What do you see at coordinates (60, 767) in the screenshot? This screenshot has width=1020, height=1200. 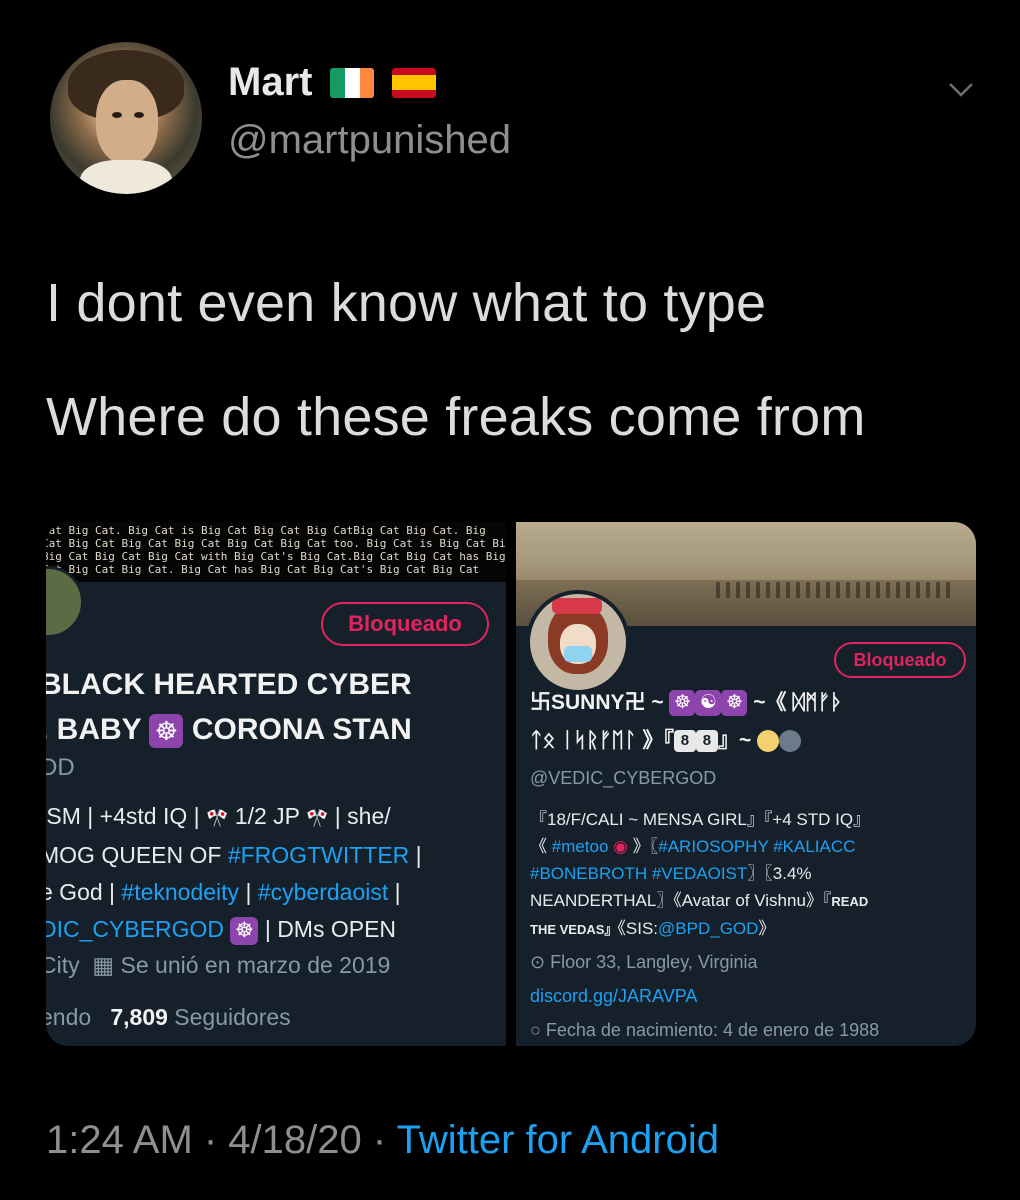 I see `left-profile-handle: DD` at bounding box center [60, 767].